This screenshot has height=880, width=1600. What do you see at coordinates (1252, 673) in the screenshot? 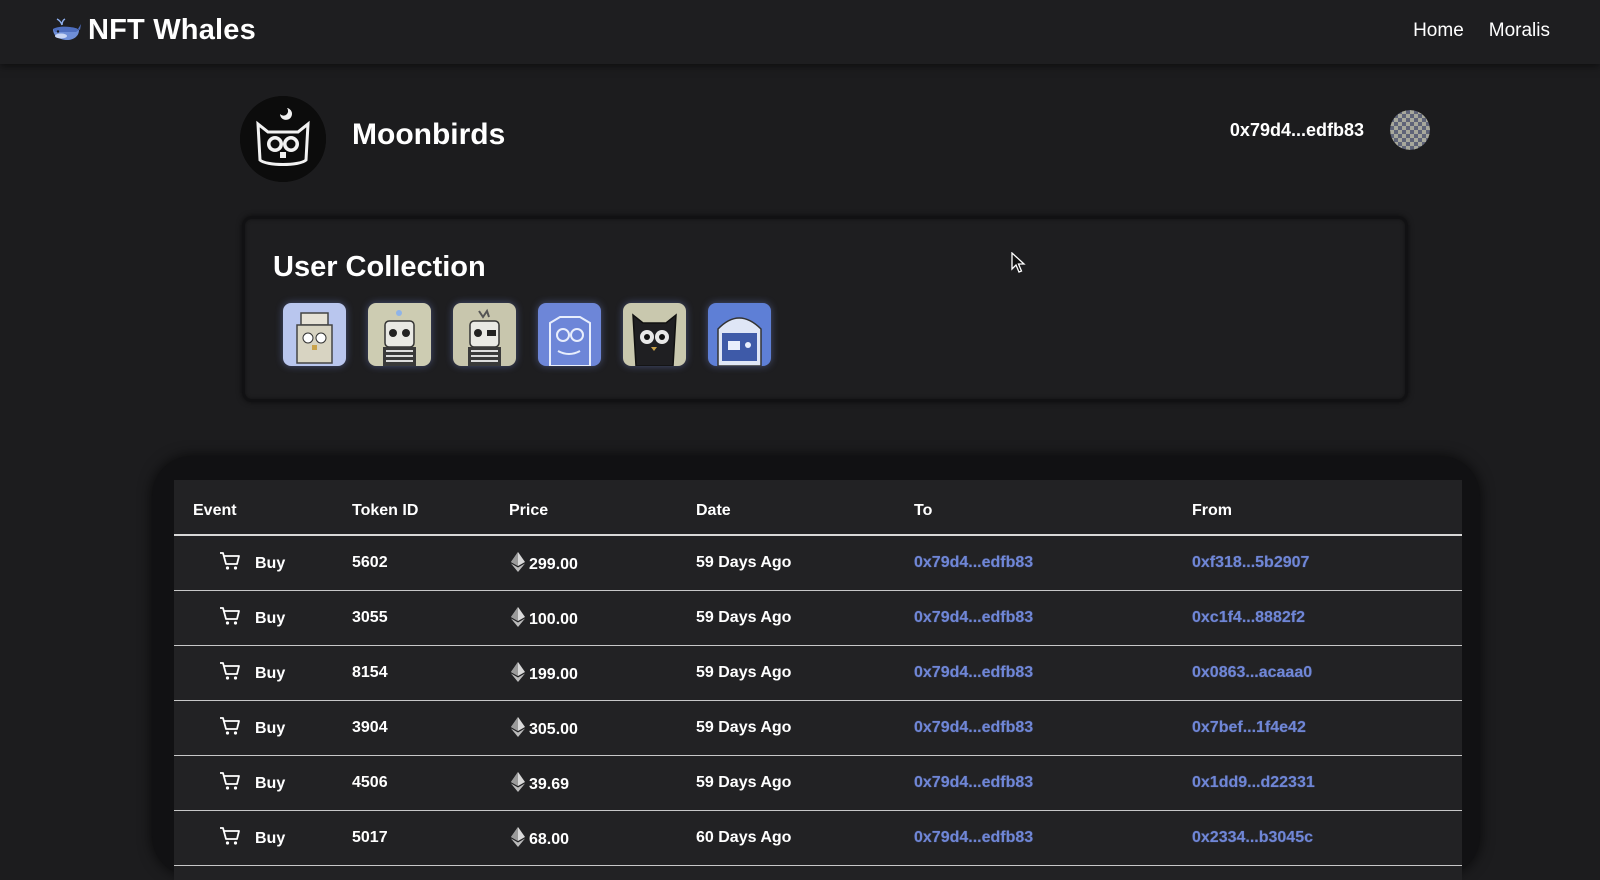
I see `from-address-link: 0x0863...acaaa0` at bounding box center [1252, 673].